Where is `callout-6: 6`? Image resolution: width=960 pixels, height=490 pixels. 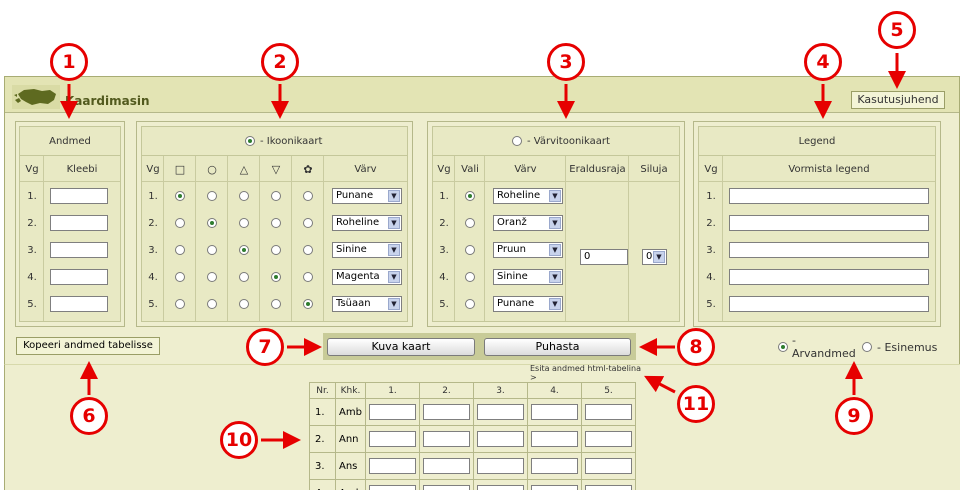
callout-6: 6 is located at coordinates (89, 416).